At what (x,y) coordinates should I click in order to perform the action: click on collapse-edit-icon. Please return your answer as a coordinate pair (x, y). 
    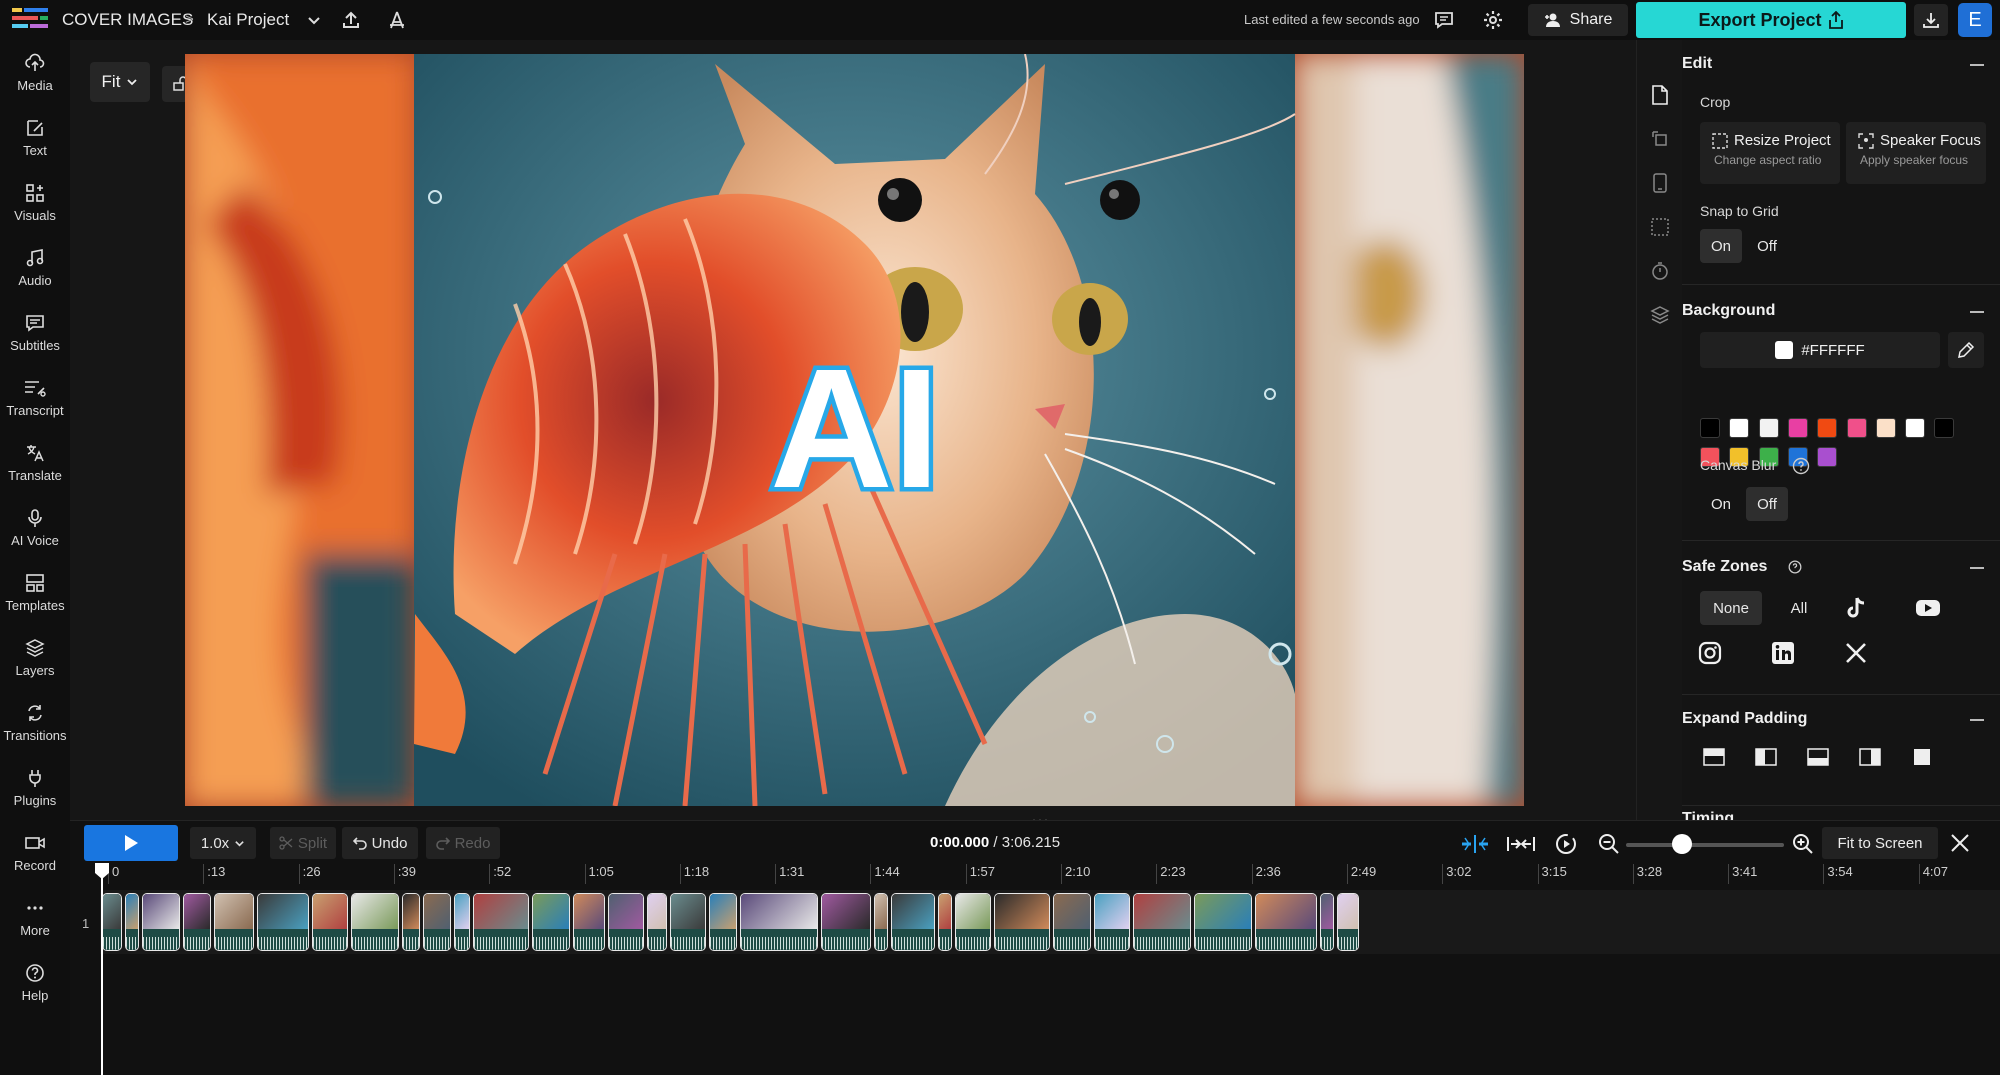
    Looking at the image, I should click on (1977, 65).